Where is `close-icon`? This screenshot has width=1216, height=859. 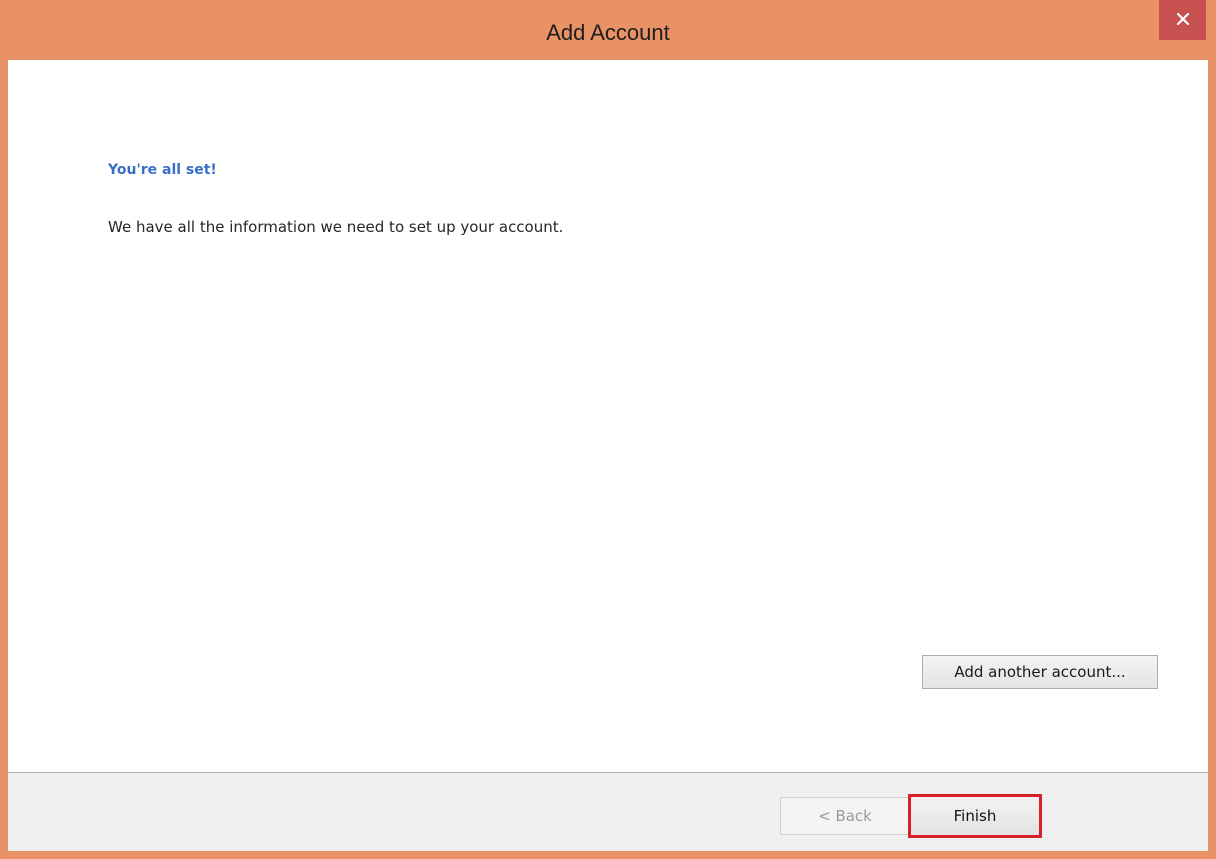
close-icon is located at coordinates (1183, 20).